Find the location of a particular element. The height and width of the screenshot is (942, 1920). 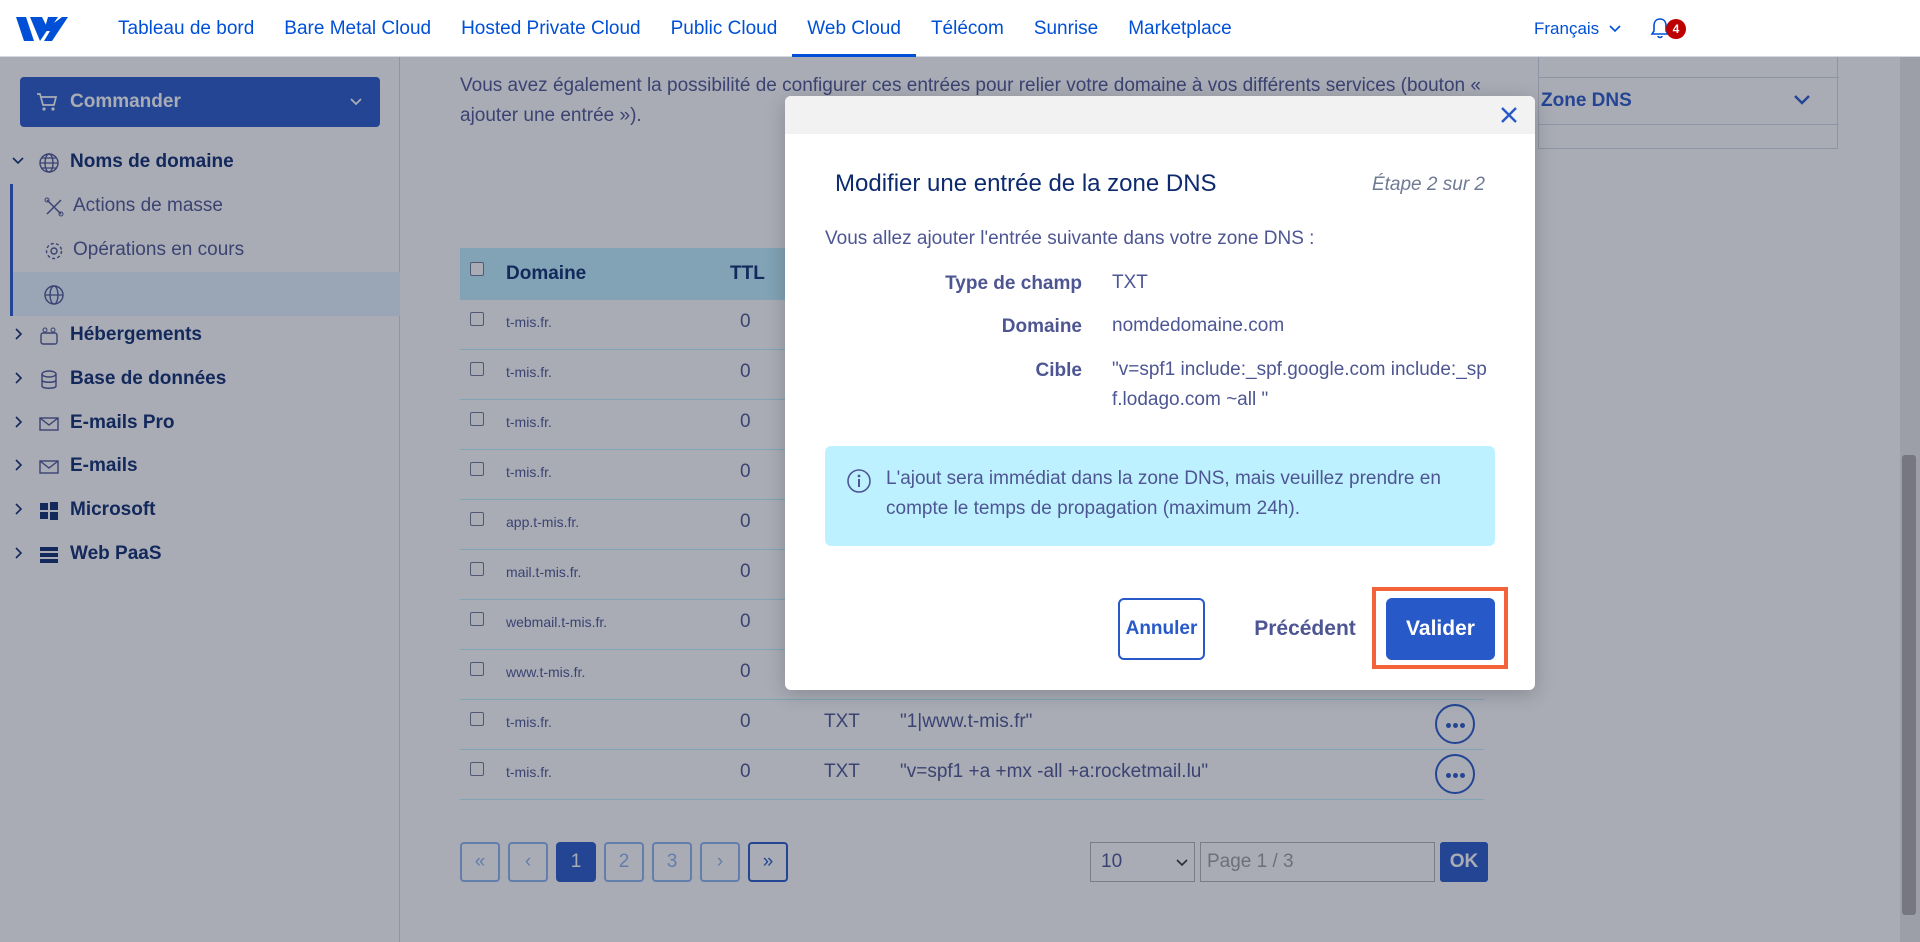

language-selector: Français is located at coordinates (1577, 28).